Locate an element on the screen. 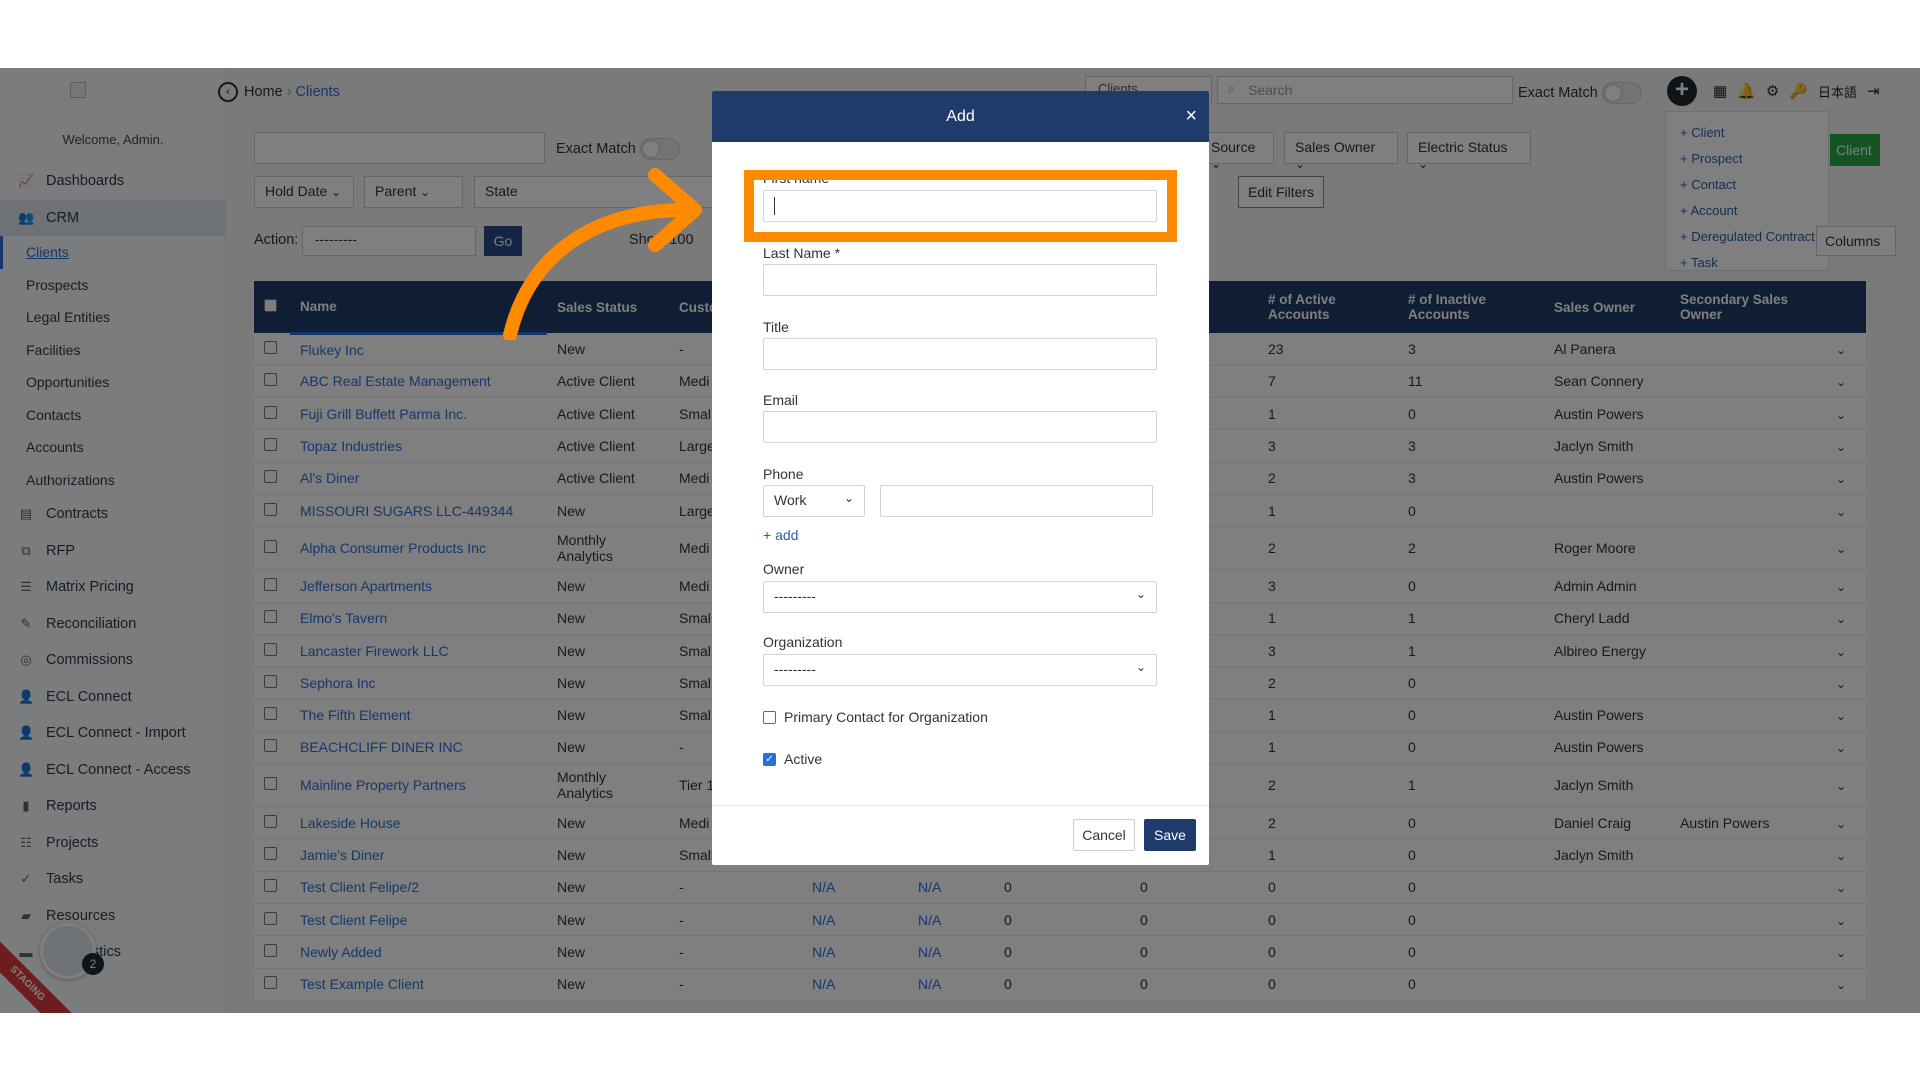 The width and height of the screenshot is (1920, 1080). email-input is located at coordinates (960, 427).